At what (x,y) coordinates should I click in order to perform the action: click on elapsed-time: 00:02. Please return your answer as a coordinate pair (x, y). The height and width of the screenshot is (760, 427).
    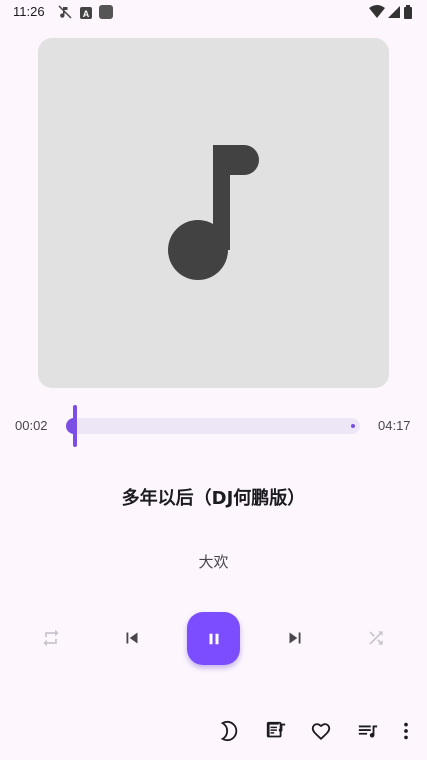
    Looking at the image, I should click on (31, 425).